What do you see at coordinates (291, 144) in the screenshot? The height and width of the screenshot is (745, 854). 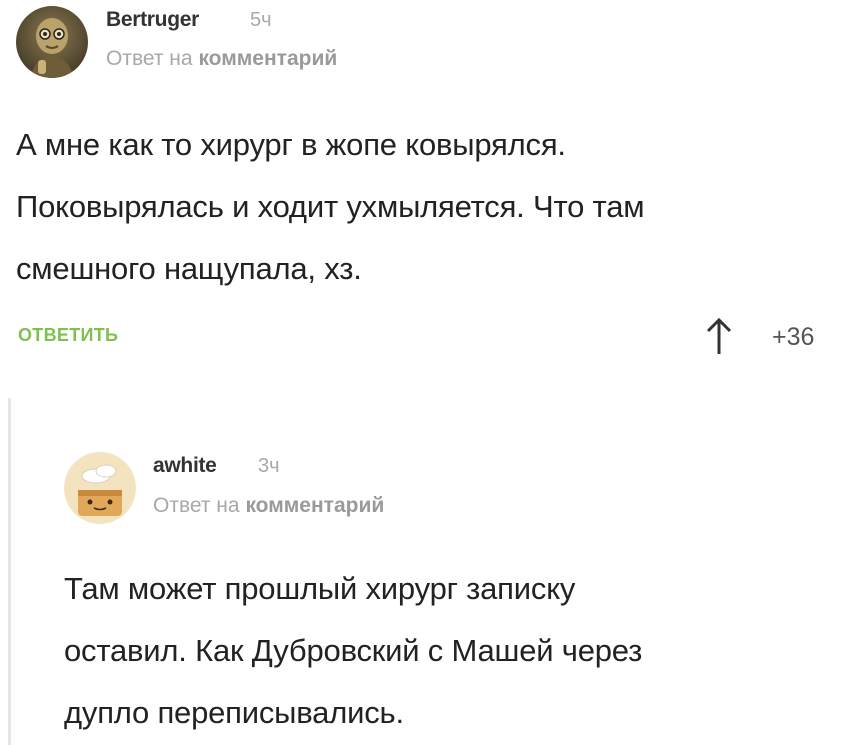 I see `comment-text-line: А мне как то хирург в жопе ковырялся.` at bounding box center [291, 144].